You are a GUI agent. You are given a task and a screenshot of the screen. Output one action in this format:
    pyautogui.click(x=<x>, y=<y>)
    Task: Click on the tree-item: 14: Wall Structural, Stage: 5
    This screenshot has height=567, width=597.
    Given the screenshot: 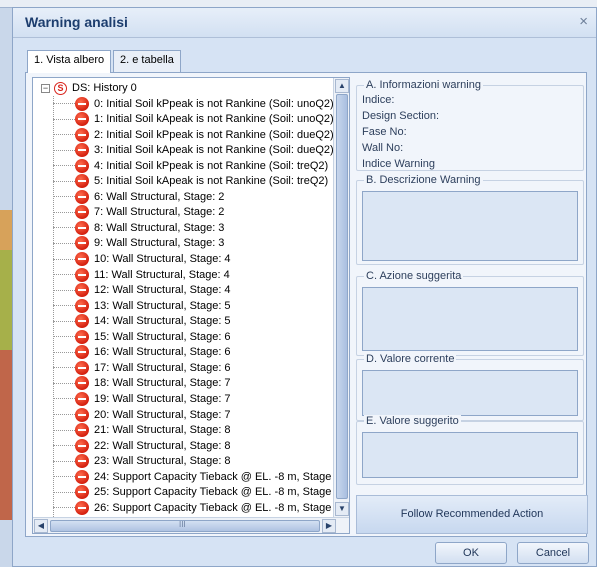 What is the action you would take?
    pyautogui.click(x=142, y=321)
    